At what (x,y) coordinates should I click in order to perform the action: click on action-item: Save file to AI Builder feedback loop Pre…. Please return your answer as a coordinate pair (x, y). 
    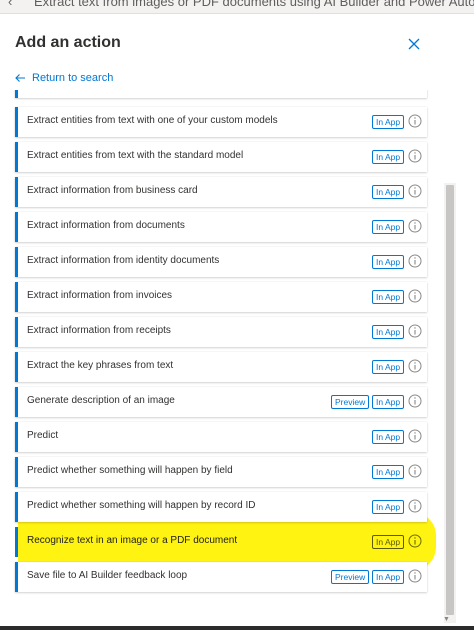
    Looking at the image, I should click on (221, 577).